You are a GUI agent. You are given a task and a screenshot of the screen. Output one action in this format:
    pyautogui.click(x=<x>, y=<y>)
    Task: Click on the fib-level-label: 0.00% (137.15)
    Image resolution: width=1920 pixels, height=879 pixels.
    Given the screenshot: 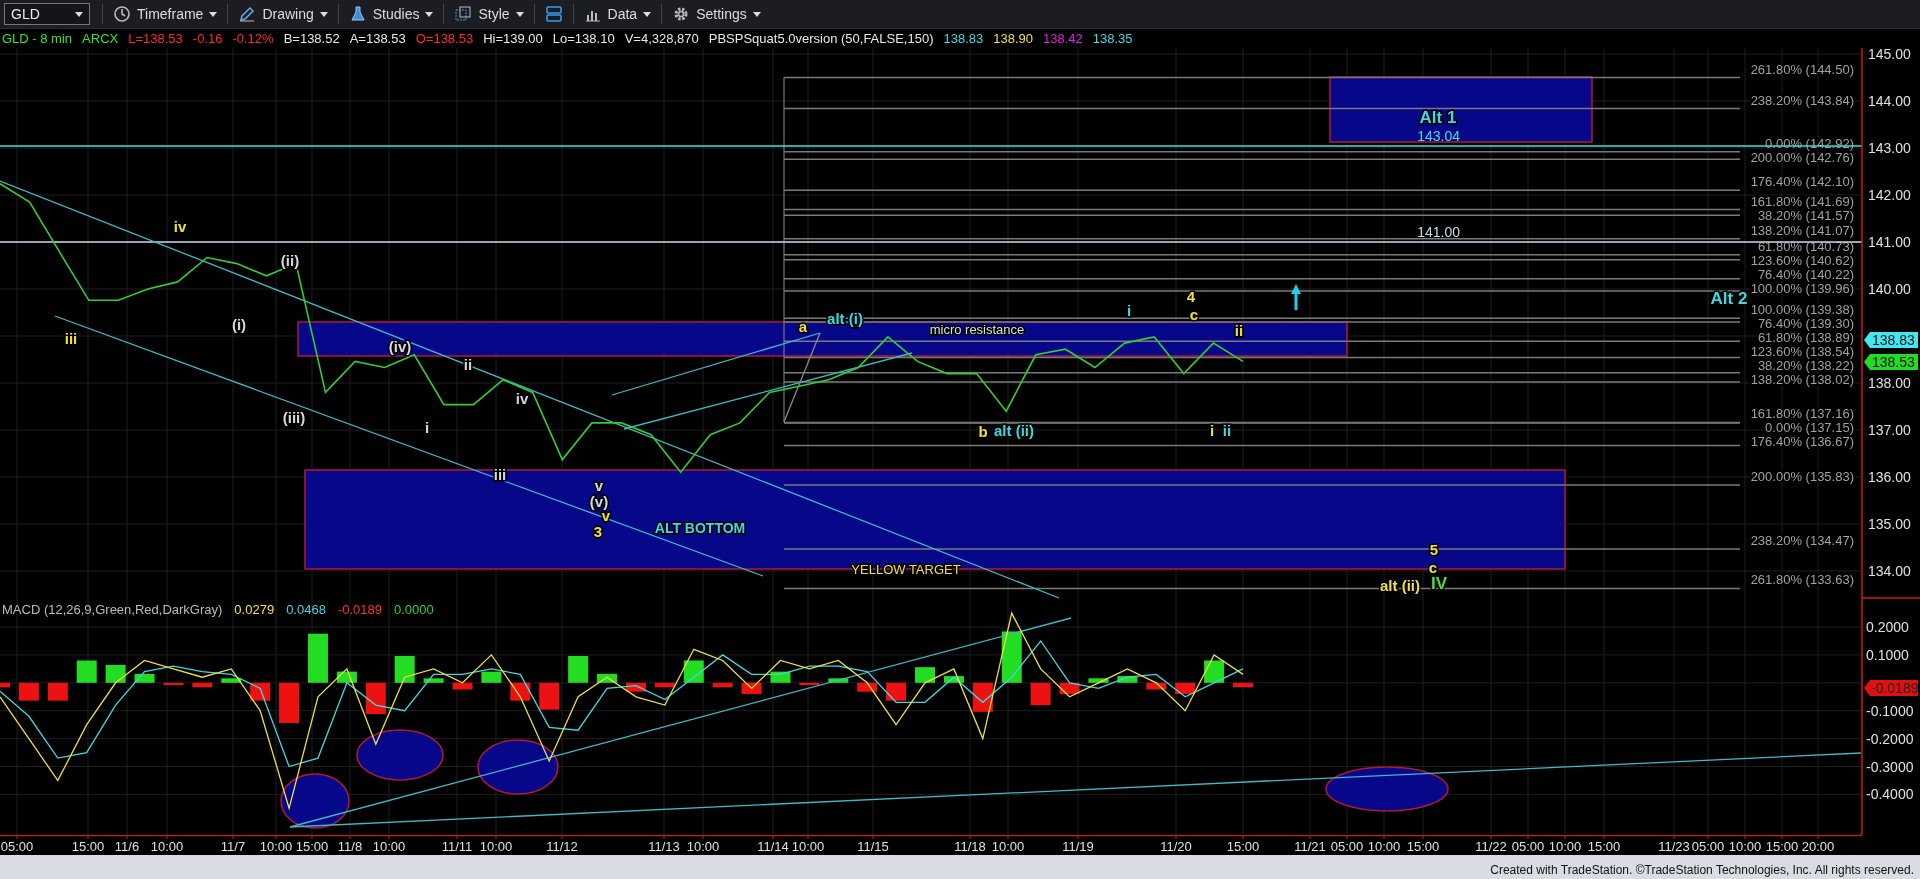 What is the action you would take?
    pyautogui.click(x=1809, y=428)
    